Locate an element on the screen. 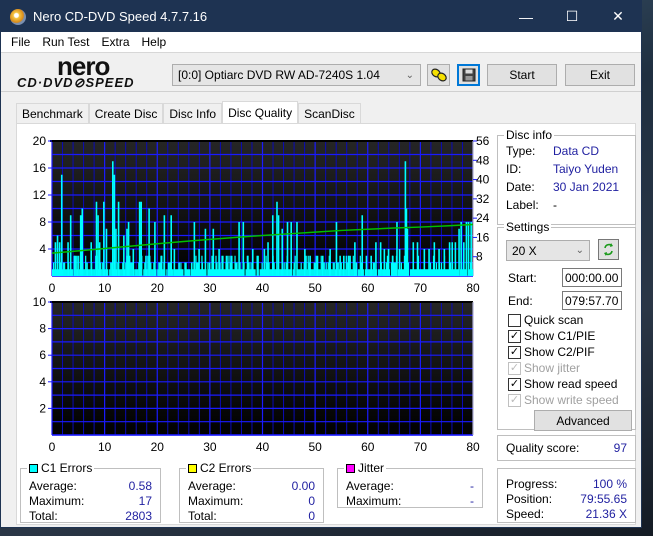 This screenshot has width=653, height=536. logo-cd-dvd-speed-text: CD·DVD⊘SPEED is located at coordinates (76, 82).